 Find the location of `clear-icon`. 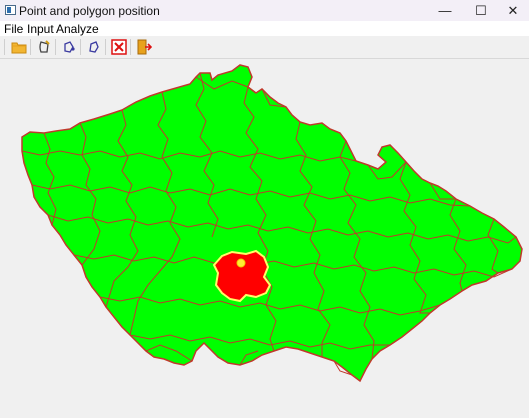

clear-icon is located at coordinates (118, 47).